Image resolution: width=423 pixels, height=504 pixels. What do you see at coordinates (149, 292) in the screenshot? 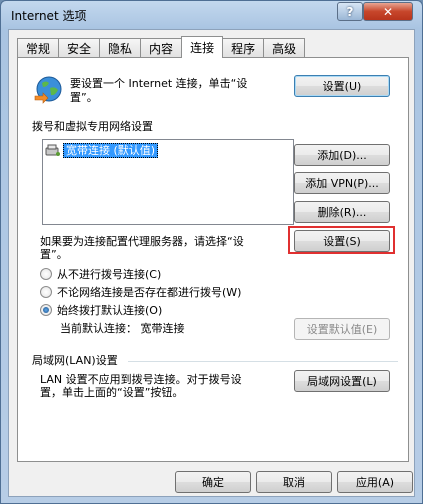
I see `radio-label: 不论网络连接是否存在都进行拨号(W)` at bounding box center [149, 292].